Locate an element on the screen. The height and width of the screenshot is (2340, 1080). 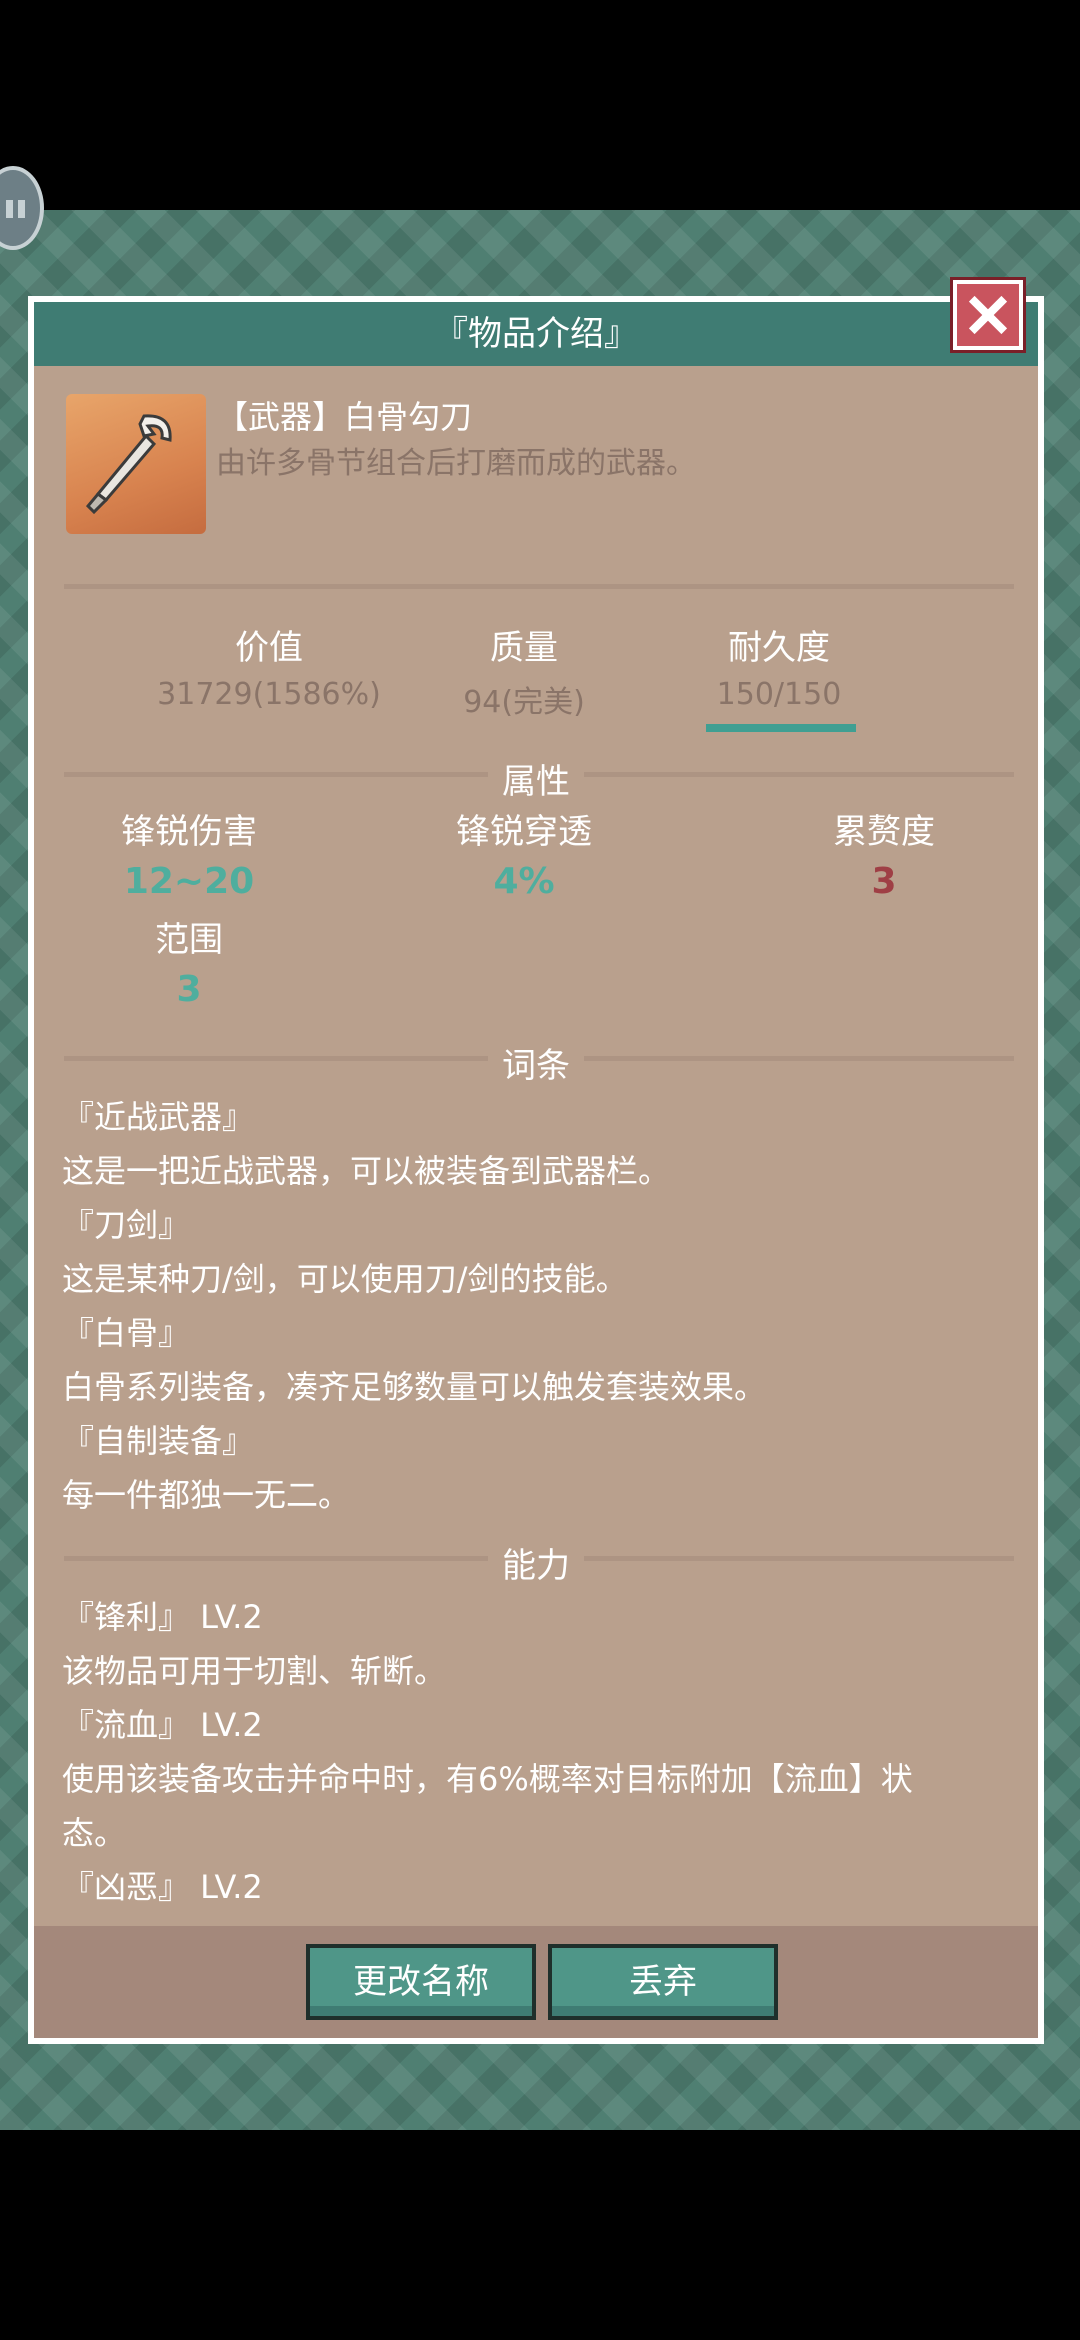
stat-value: 价值 31729(1586%) is located at coordinates (269, 666).